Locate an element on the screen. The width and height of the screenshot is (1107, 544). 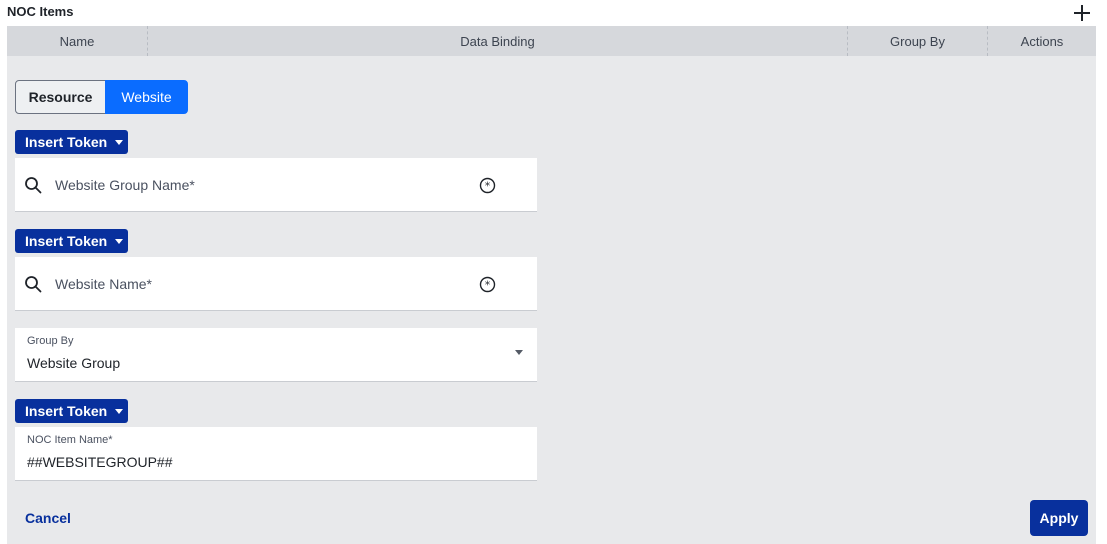
column-header-group-by: Group By is located at coordinates (917, 41).